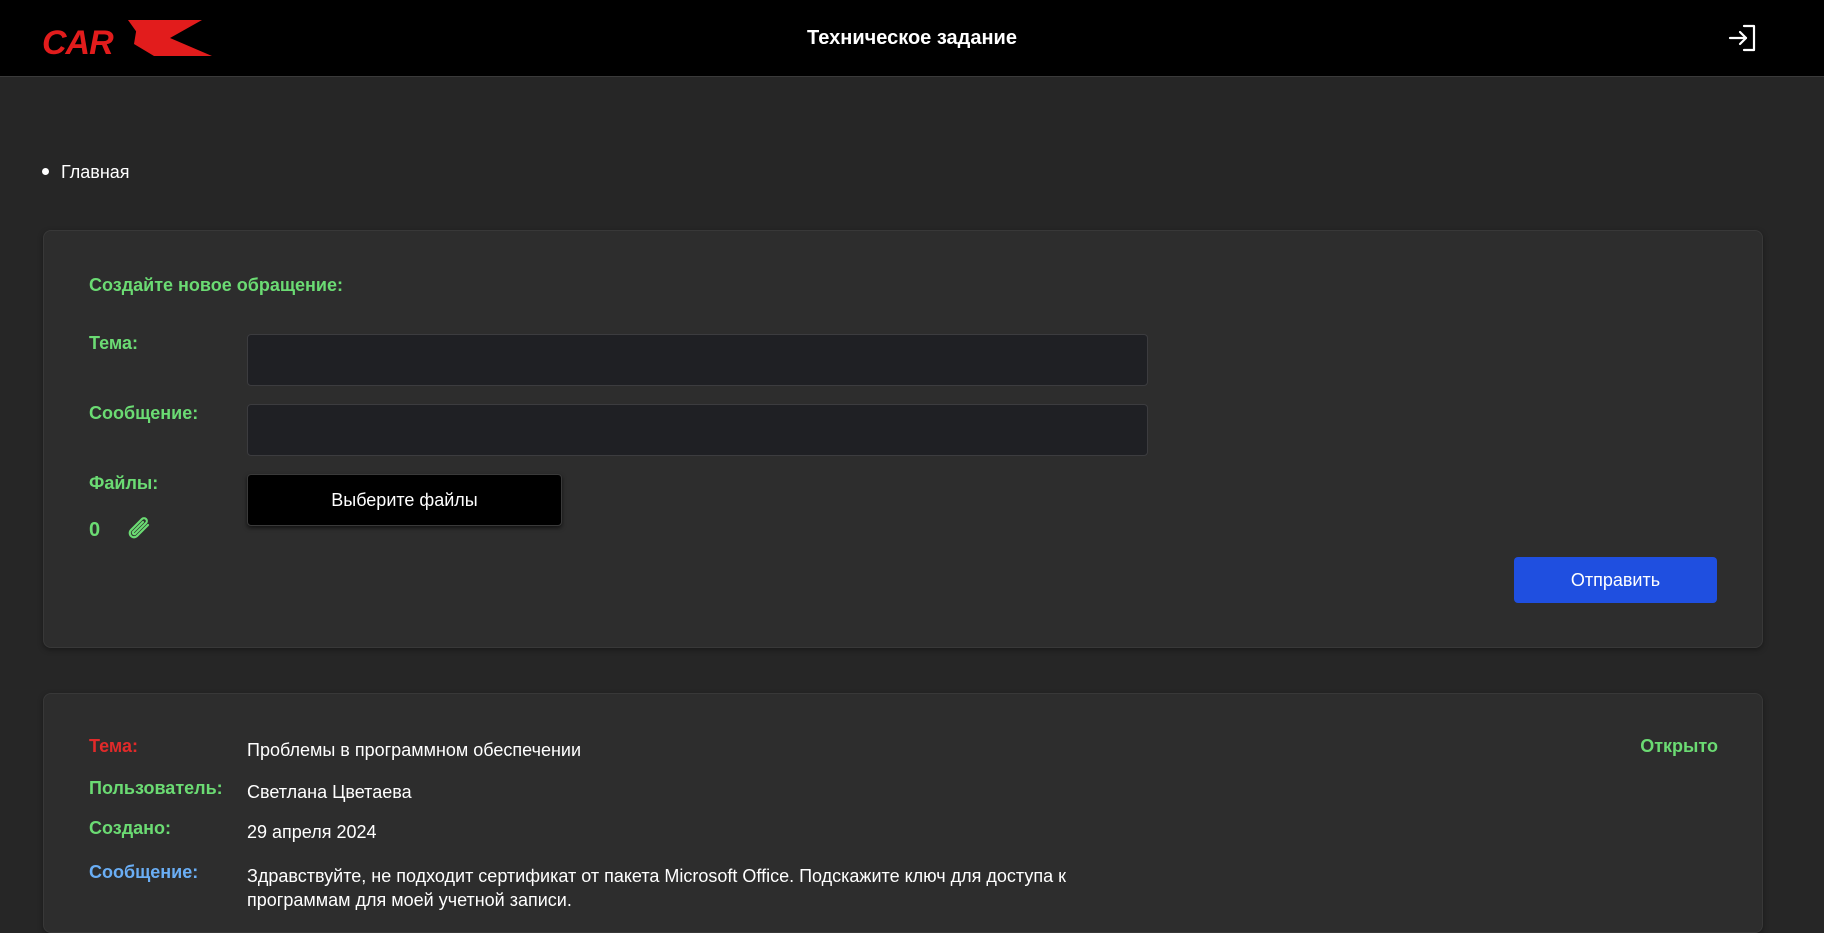 The width and height of the screenshot is (1824, 933). What do you see at coordinates (156, 788) in the screenshot?
I see `ticket-user-label: Пользователь:` at bounding box center [156, 788].